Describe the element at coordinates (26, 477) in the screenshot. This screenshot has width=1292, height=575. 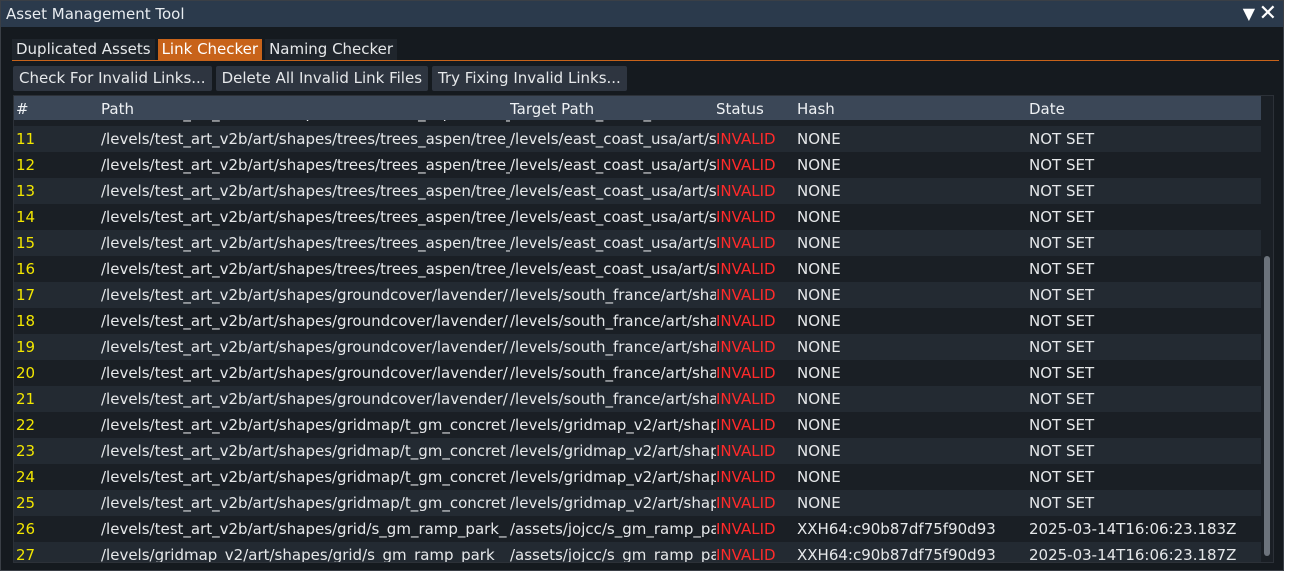
I see `row-number: 24` at that location.